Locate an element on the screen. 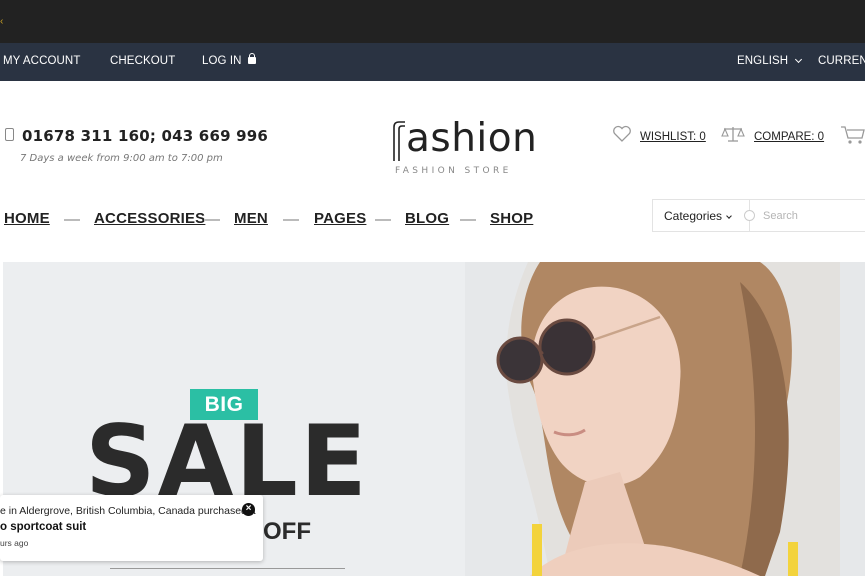 The height and width of the screenshot is (576, 865). main-navigation: HOME ACCESSORIES MEN PAGES BLOG SHOP is located at coordinates (320, 220).